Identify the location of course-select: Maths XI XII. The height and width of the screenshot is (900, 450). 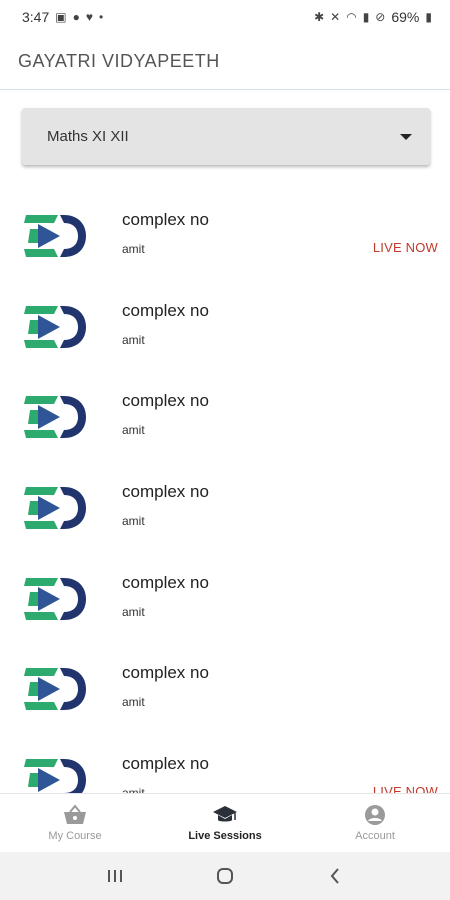
(226, 136).